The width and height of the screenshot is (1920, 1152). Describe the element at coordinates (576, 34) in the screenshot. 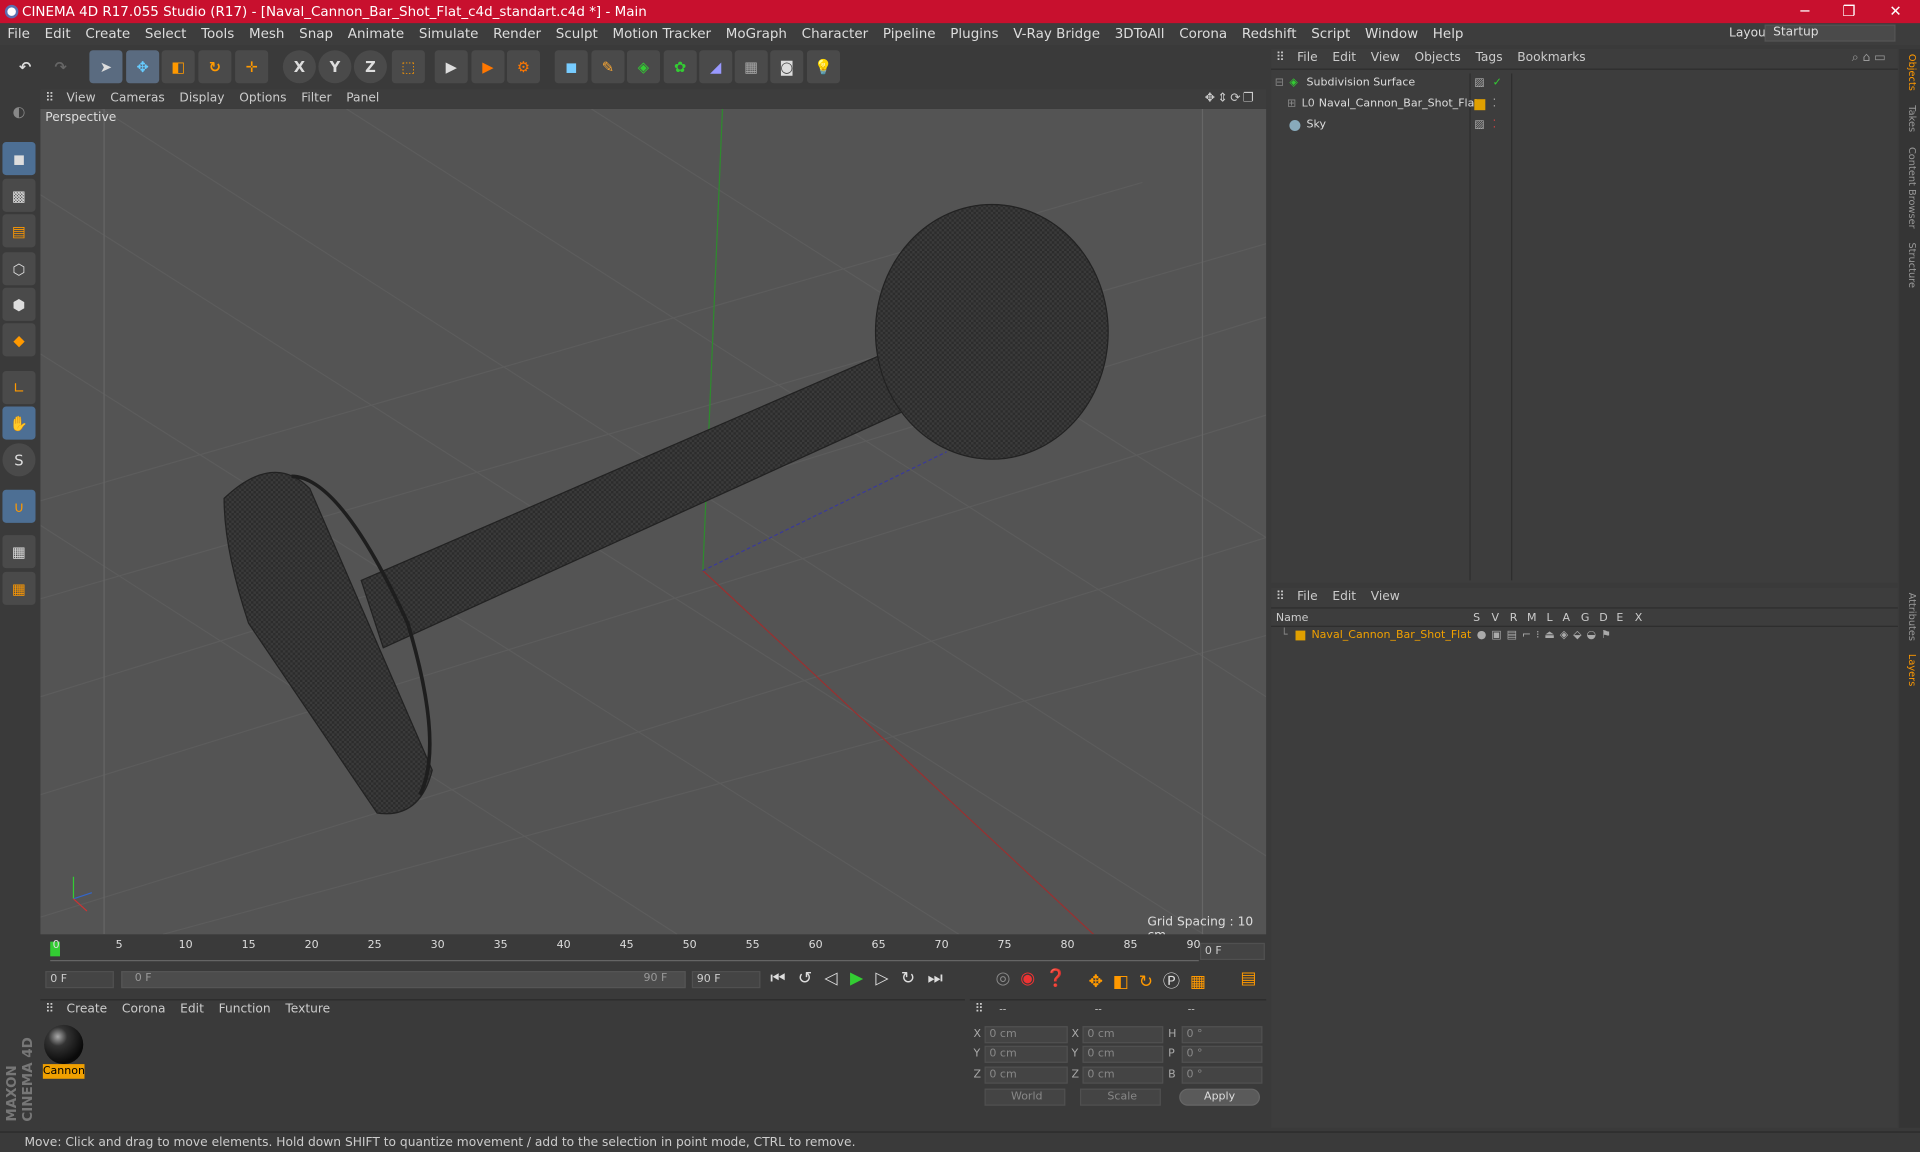

I see `menu-sculpt: Sculpt` at that location.